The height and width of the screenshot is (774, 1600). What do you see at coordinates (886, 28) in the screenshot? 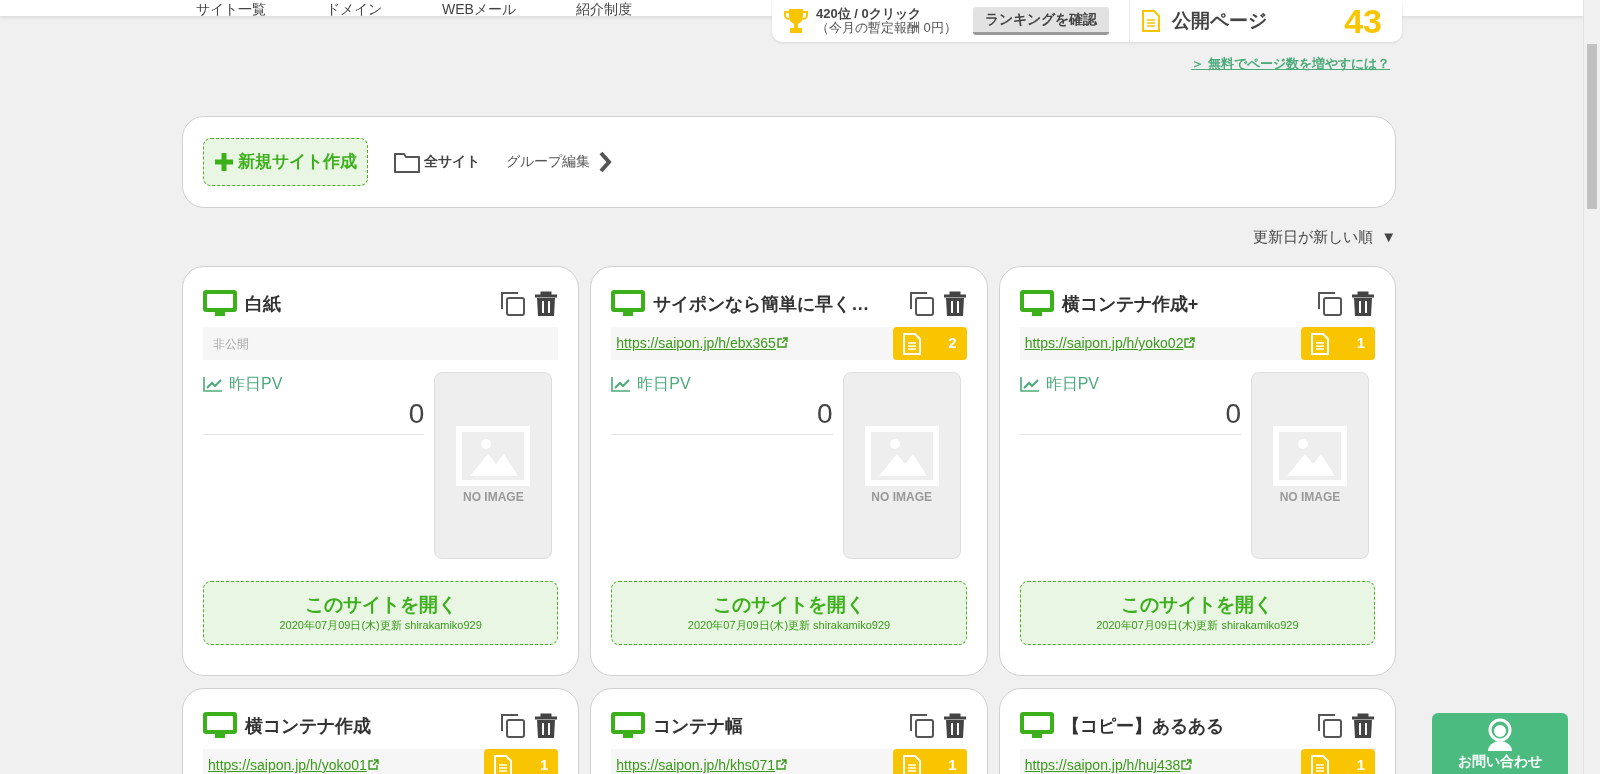
I see `reward-text: （今月の暫定報酬 0円）` at bounding box center [886, 28].